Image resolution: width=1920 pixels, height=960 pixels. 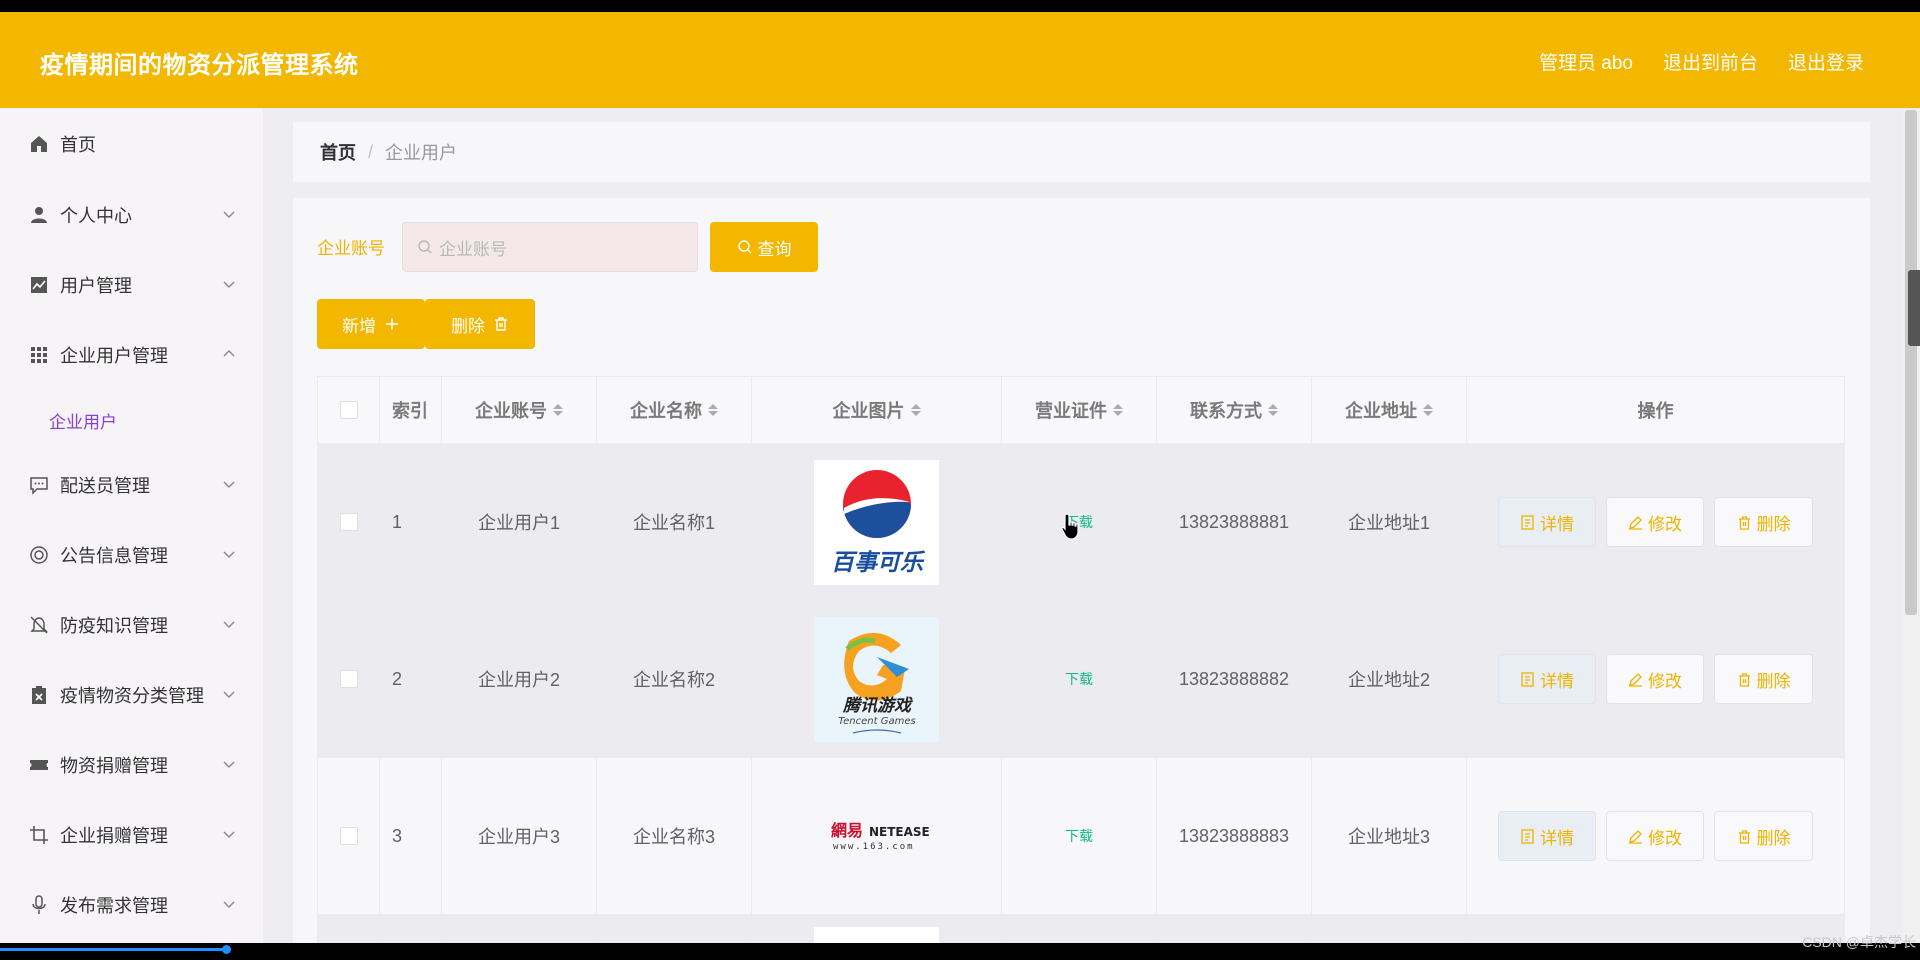 I want to click on search-input: 企业账号, so click(x=550, y=247).